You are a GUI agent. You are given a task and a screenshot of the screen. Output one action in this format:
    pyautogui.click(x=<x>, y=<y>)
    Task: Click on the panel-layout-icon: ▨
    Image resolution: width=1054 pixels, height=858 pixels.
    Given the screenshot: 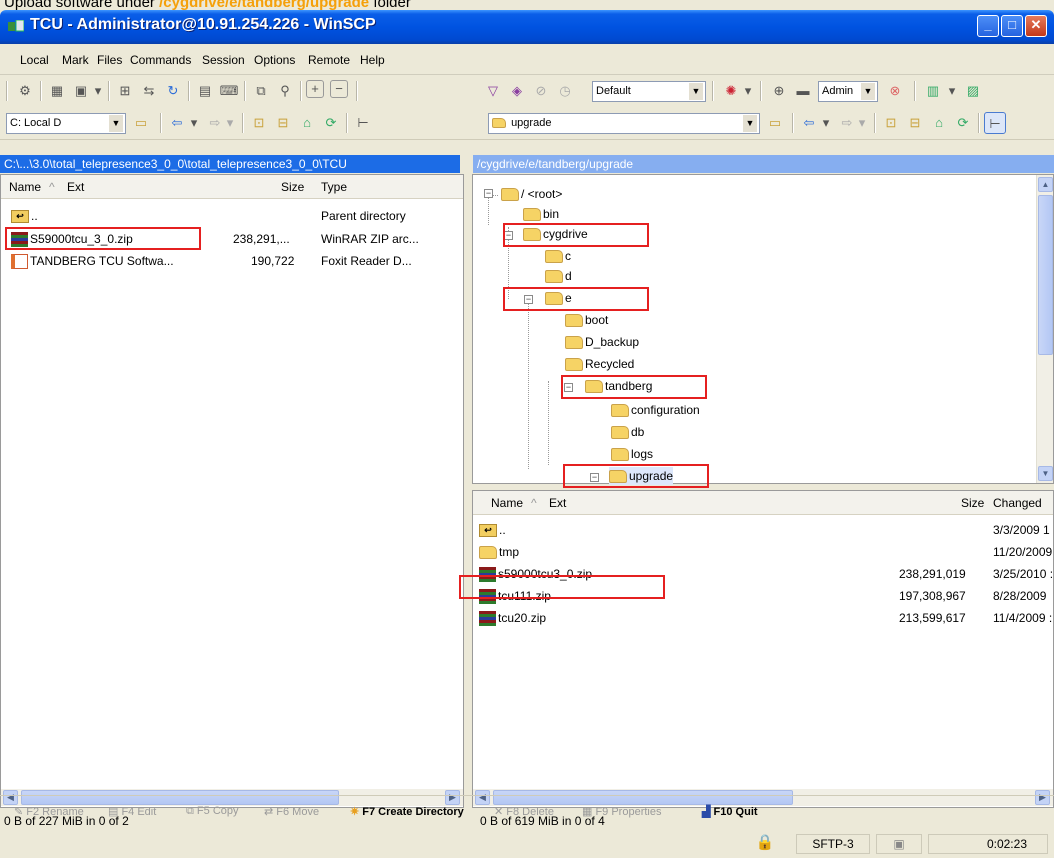 What is the action you would take?
    pyautogui.click(x=973, y=91)
    